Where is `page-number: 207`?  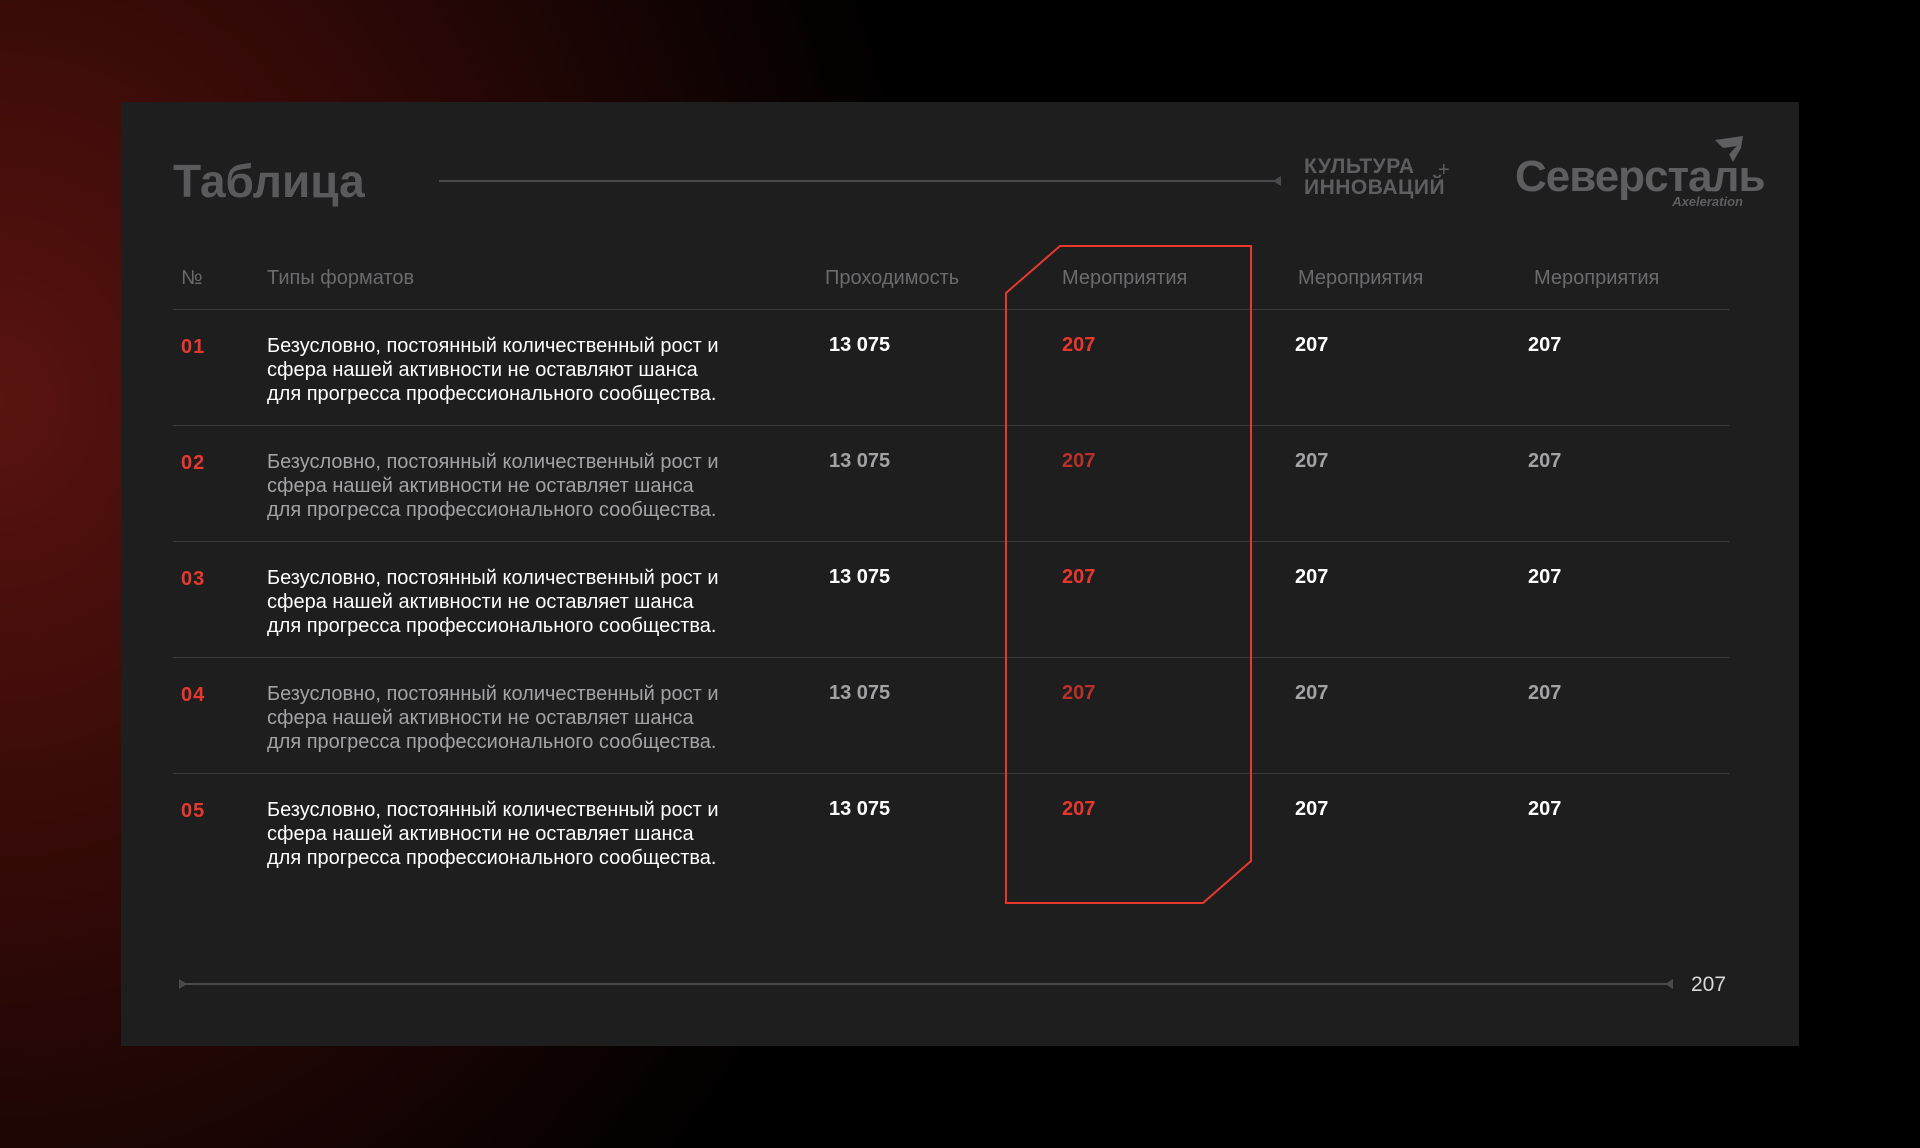 page-number: 207 is located at coordinates (1709, 984).